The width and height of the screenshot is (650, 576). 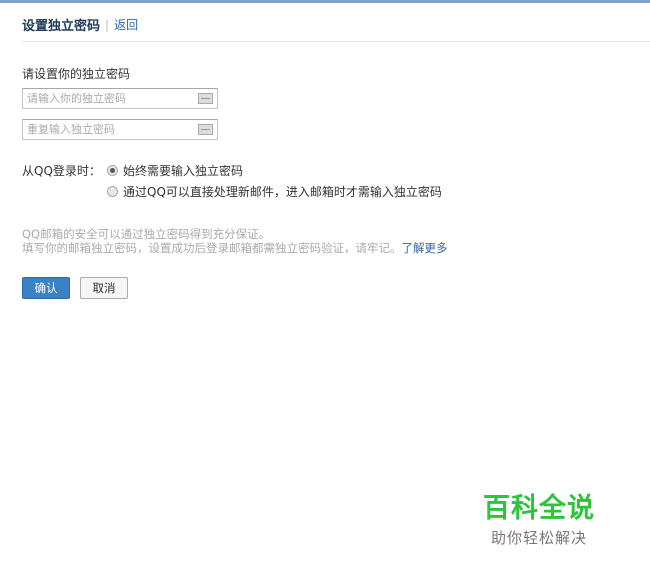 What do you see at coordinates (212, 248) in the screenshot?
I see `hint-text: 填写你的邮箱独立密码，设置成功后登录邮箱都需独立密码验证，请牢记。` at bounding box center [212, 248].